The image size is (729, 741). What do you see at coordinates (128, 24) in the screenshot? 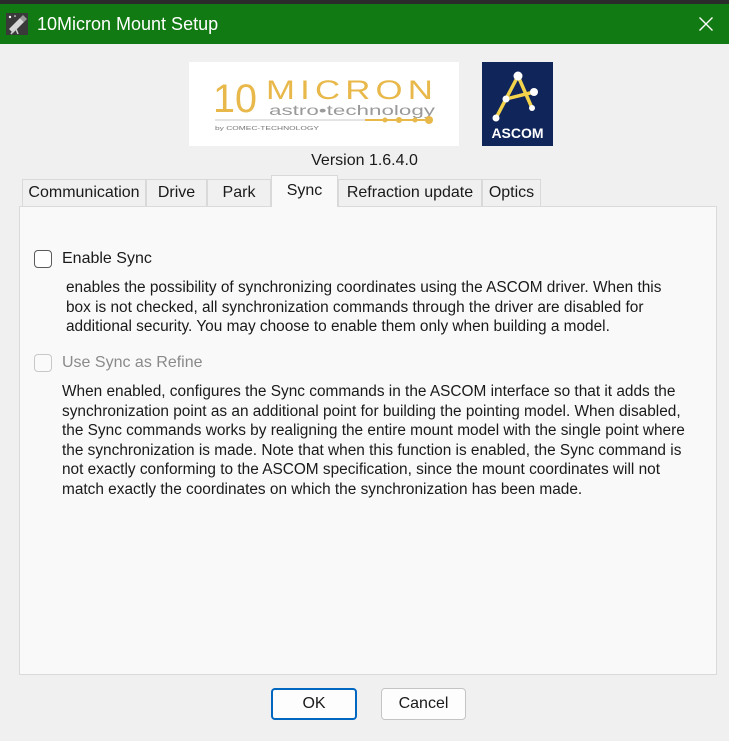
I see `window-title: 10Micron Mount Setup` at bounding box center [128, 24].